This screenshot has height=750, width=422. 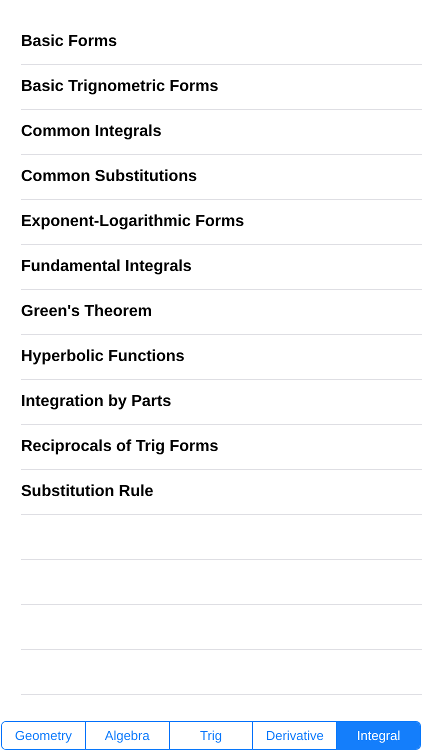 What do you see at coordinates (221, 132) in the screenshot?
I see `list-item: Common Integrals` at bounding box center [221, 132].